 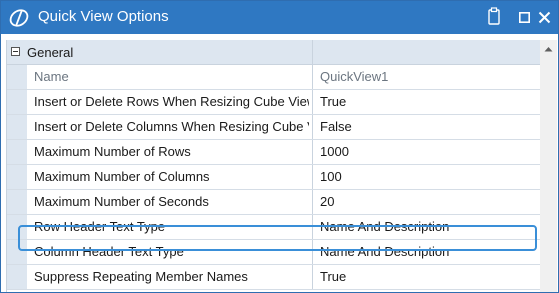 What do you see at coordinates (426, 127) in the screenshot?
I see `property-value: False` at bounding box center [426, 127].